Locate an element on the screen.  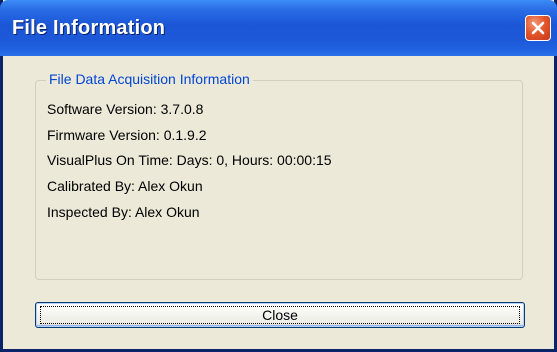
groupbox-legend: File Data Acquisition Information is located at coordinates (149, 79).